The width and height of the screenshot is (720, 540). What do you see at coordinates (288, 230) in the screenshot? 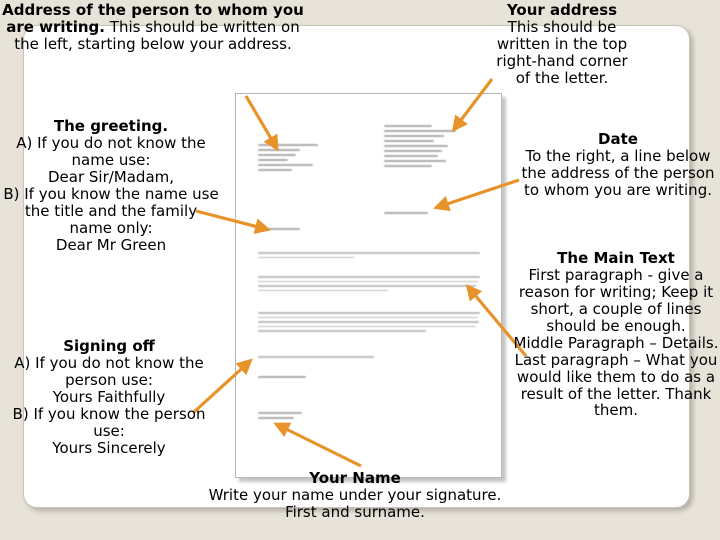
I see `doc-greeting` at bounding box center [288, 230].